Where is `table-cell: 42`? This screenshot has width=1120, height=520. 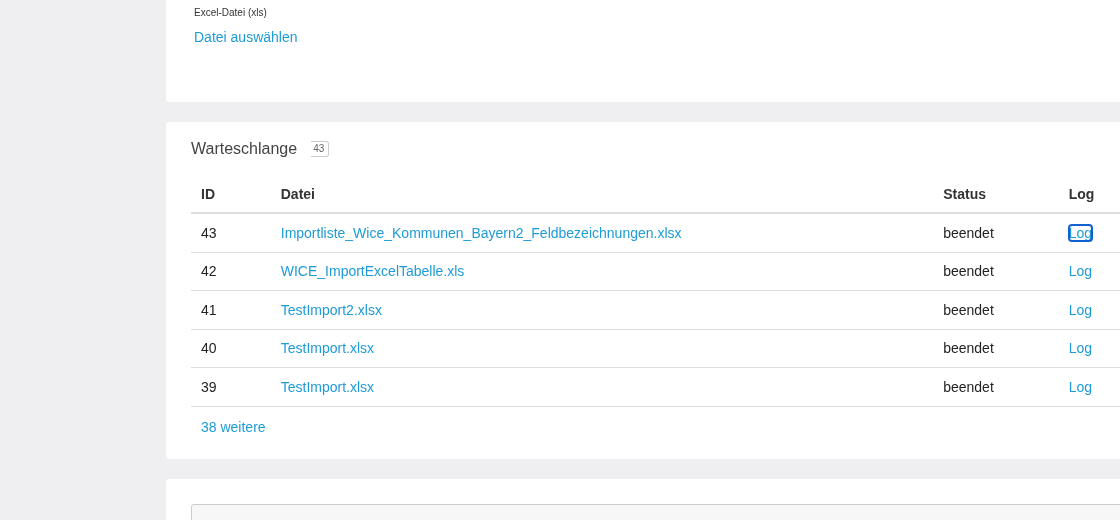
table-cell: 42 is located at coordinates (231, 271).